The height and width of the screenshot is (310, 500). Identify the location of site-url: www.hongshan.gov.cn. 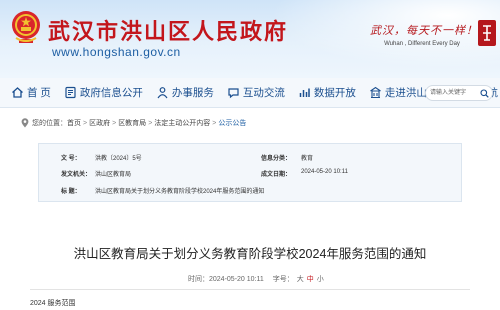
(116, 52).